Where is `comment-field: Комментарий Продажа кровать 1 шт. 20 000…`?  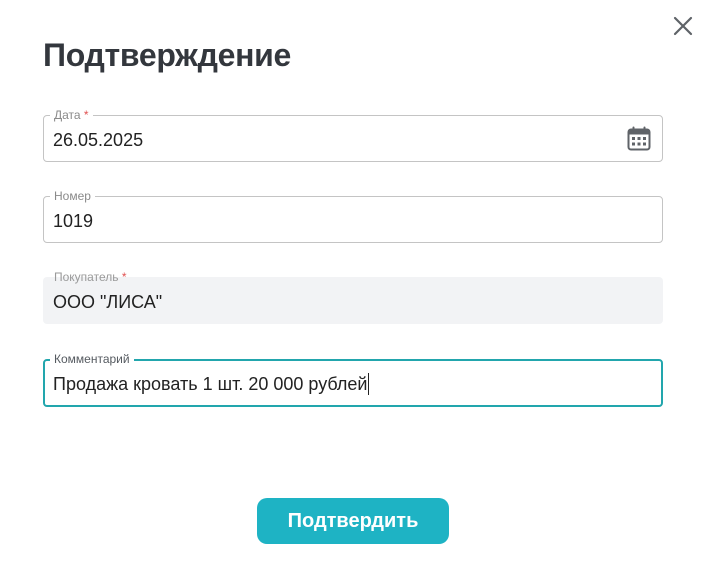
comment-field: Комментарий Продажа кровать 1 шт. 20 000… is located at coordinates (353, 379).